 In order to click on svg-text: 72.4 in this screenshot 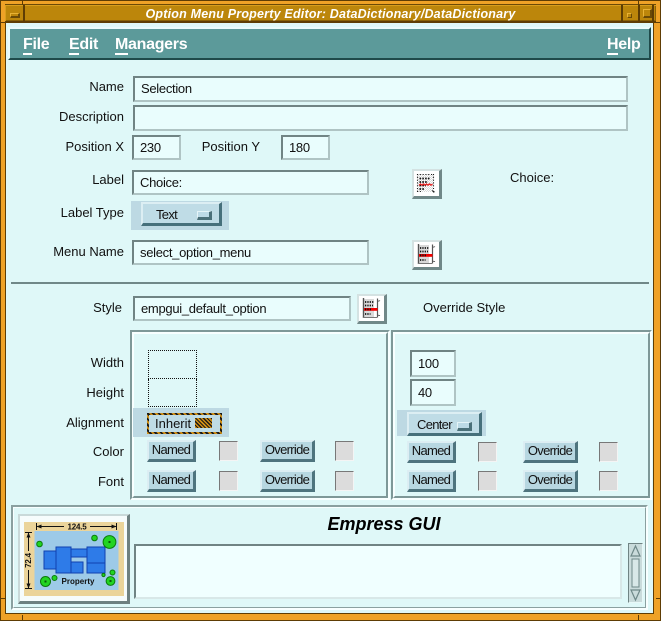, I will do `click(28, 560)`.